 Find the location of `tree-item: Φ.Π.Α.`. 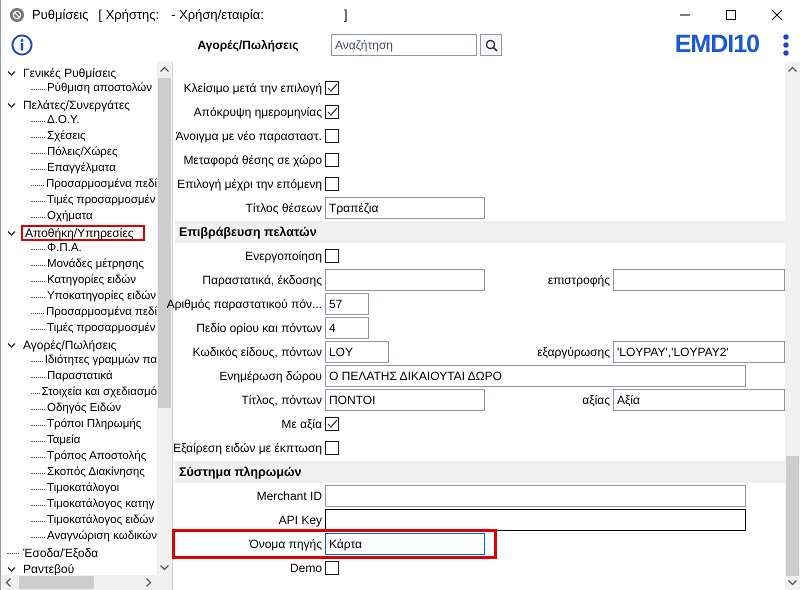

tree-item: Φ.Π.Α. is located at coordinates (64, 249).